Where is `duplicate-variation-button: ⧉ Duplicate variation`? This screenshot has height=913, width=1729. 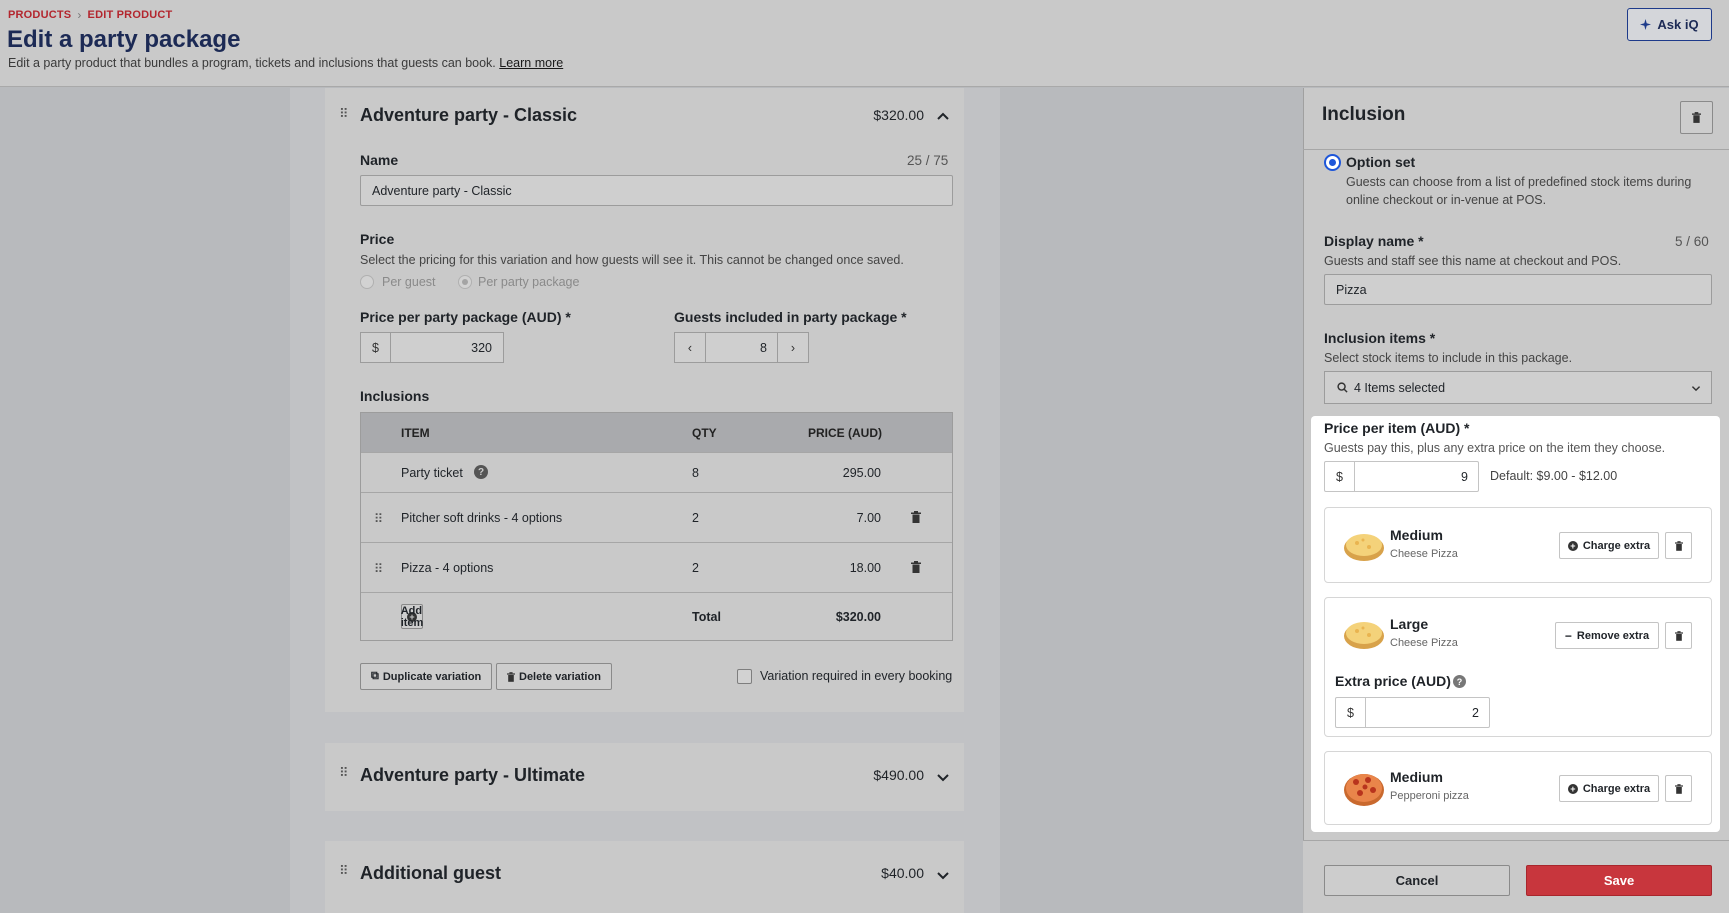 duplicate-variation-button: ⧉ Duplicate variation is located at coordinates (426, 676).